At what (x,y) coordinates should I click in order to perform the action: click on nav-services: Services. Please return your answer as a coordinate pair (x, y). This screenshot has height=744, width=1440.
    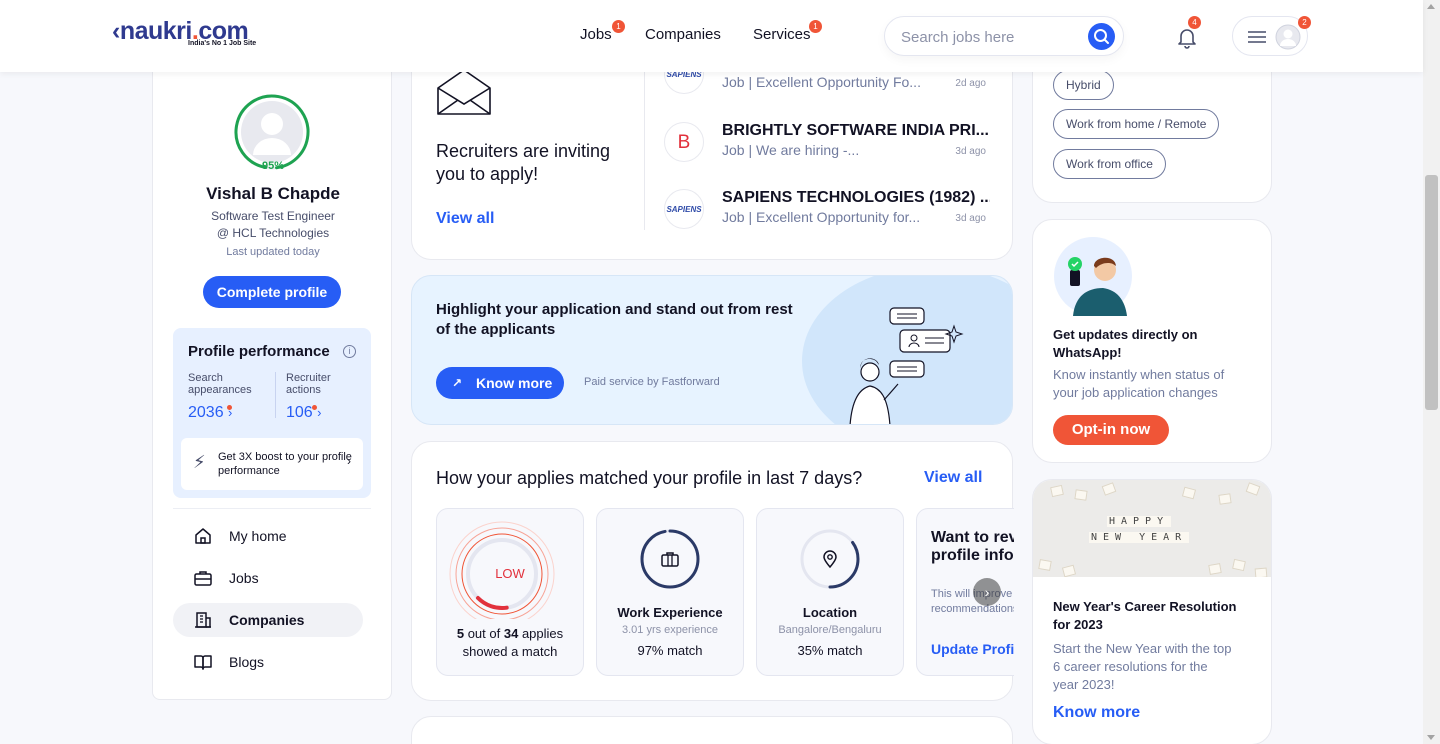
    Looking at the image, I should click on (782, 34).